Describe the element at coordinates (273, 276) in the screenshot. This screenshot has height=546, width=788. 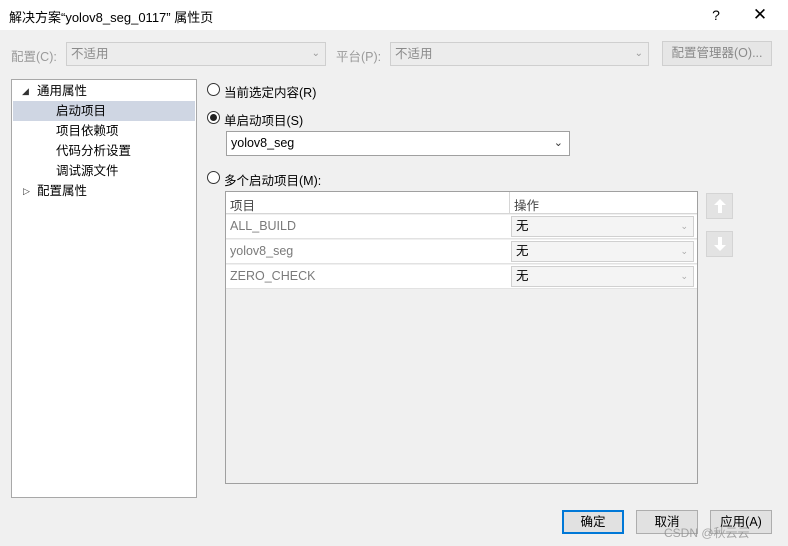
I see `row-project-name: ZERO_CHECK` at that location.